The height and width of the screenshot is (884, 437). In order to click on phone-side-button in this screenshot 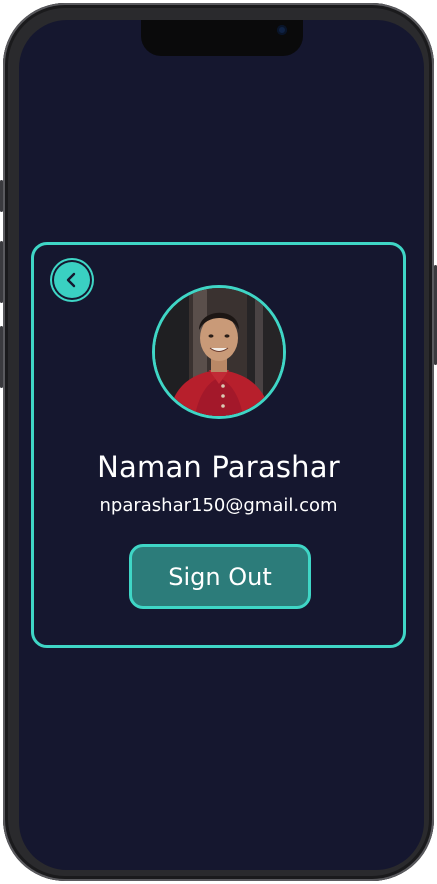, I will do `click(1, 196)`.